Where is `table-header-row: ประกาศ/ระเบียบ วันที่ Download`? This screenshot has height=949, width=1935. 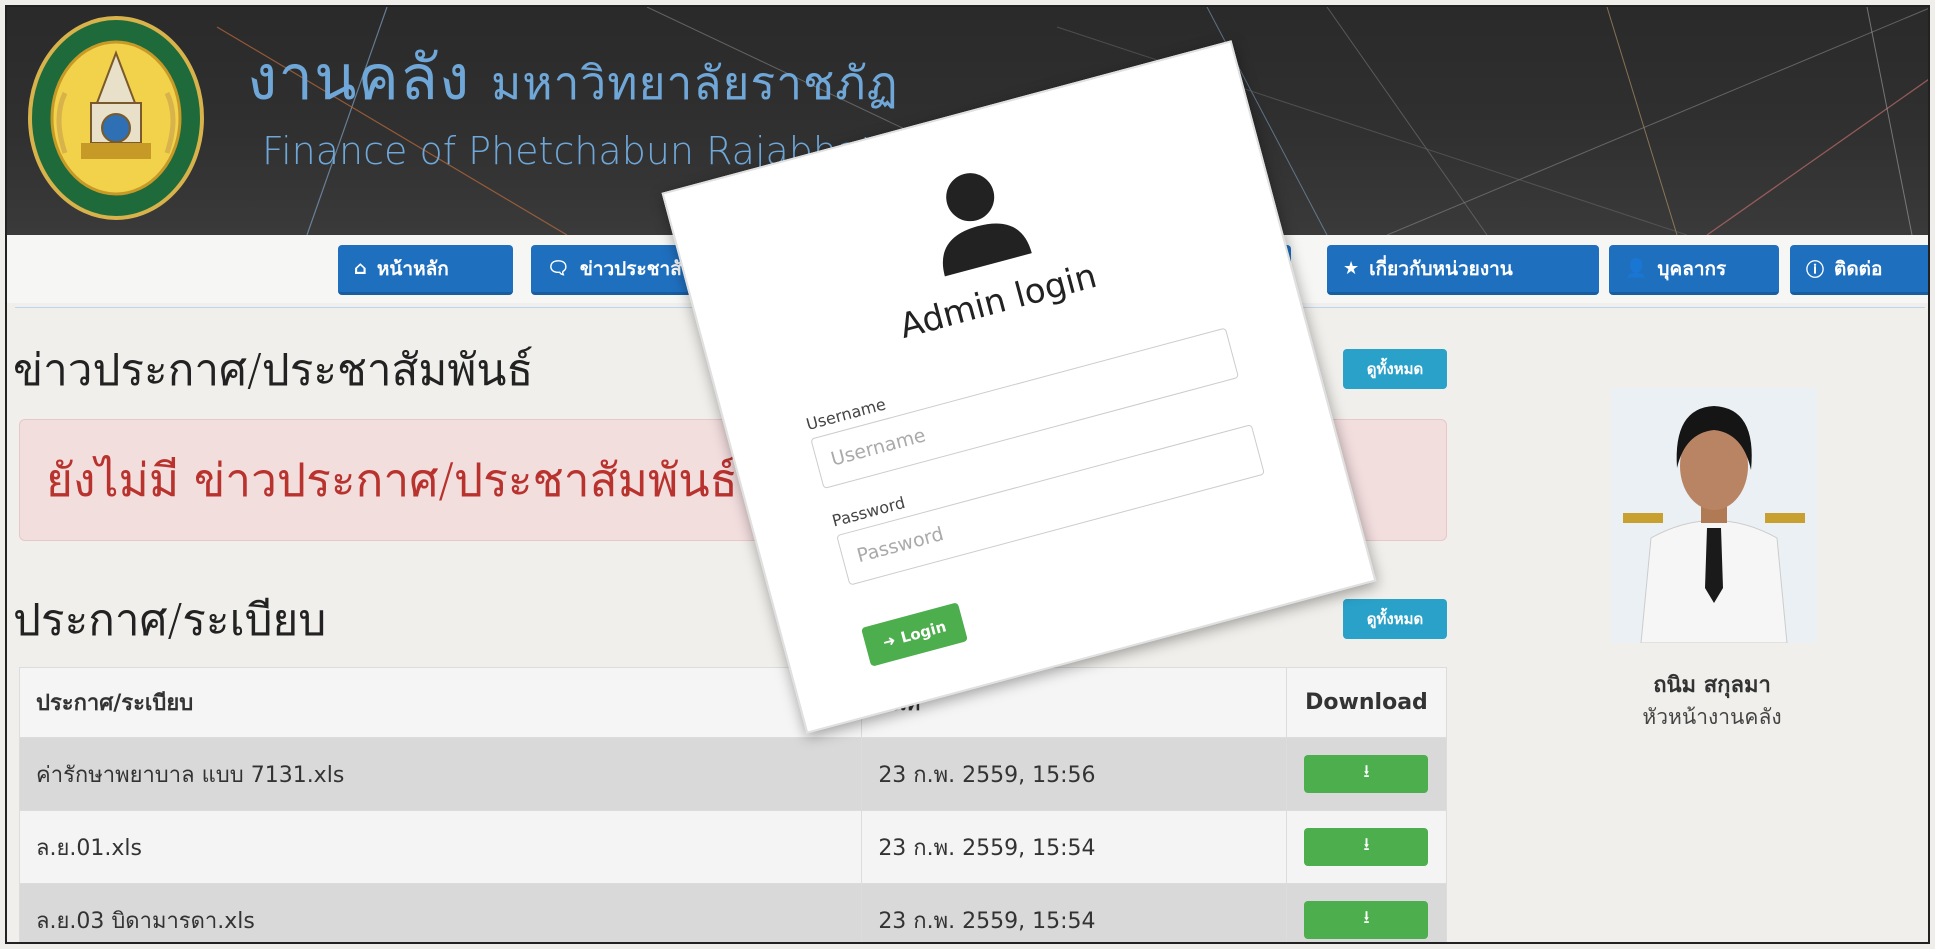
table-header-row: ประกาศ/ระเบียบ วันที่ Download is located at coordinates (733, 702).